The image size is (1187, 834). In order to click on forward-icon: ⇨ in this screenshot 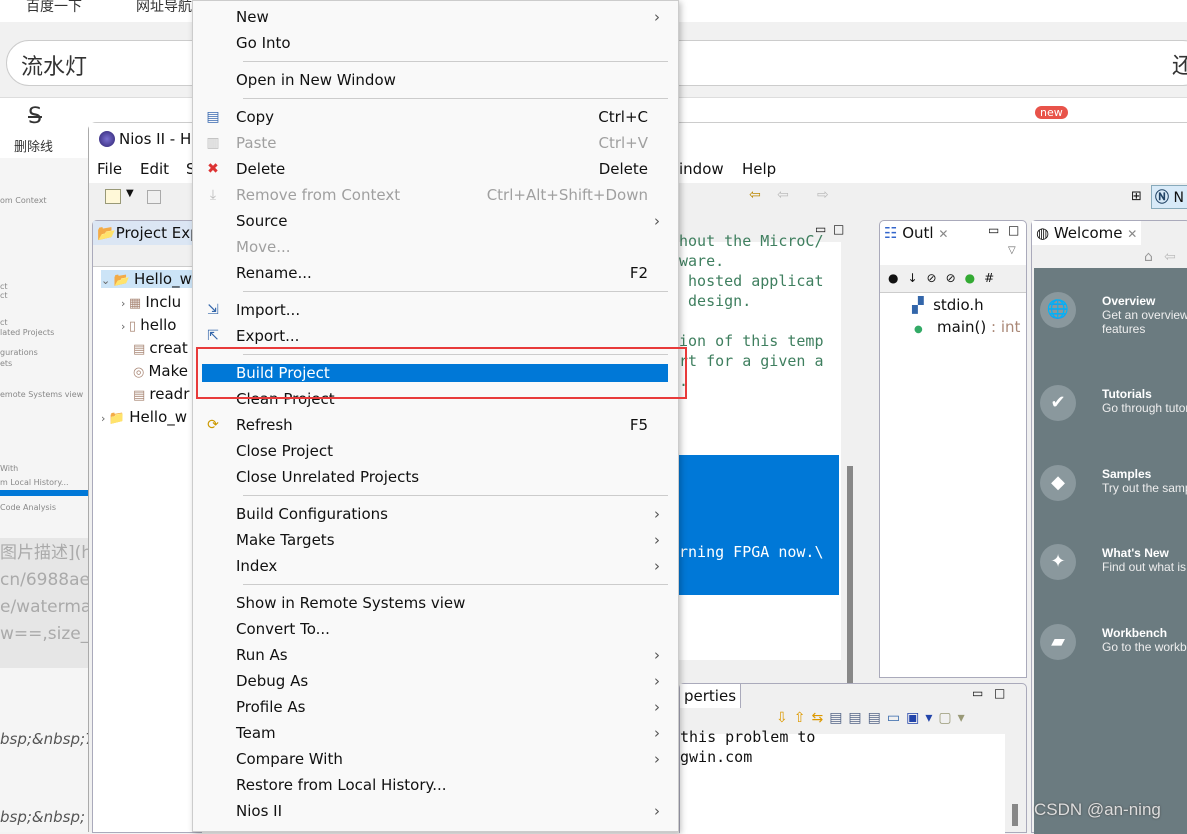, I will do `click(823, 195)`.